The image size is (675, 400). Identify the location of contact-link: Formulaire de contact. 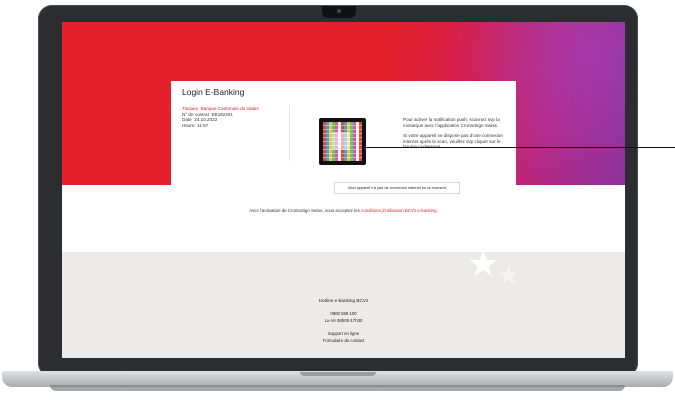
(343, 340).